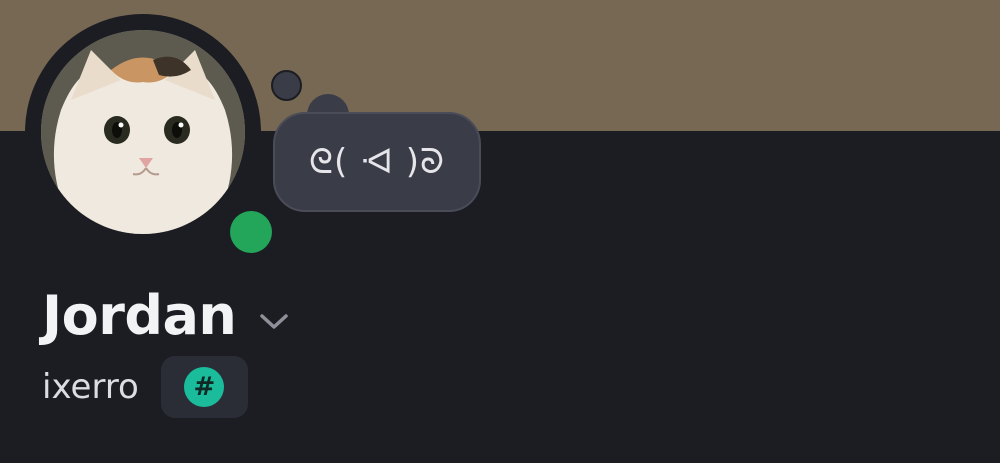  I want to click on display-name-row: Jordan, so click(166, 315).